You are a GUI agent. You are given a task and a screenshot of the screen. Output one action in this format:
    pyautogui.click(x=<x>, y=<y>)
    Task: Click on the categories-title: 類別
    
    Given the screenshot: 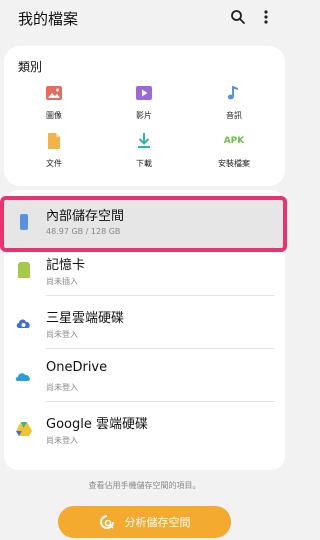 What is the action you would take?
    pyautogui.click(x=30, y=67)
    